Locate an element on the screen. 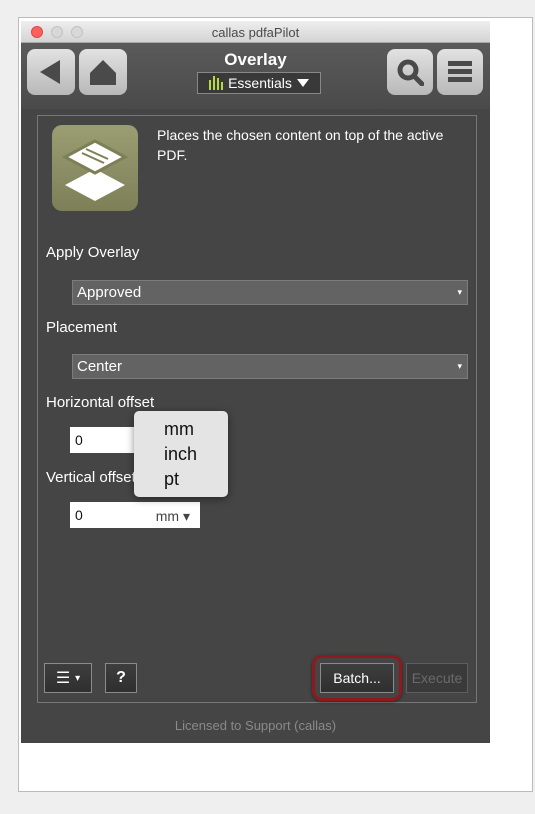  menu-icon is located at coordinates (460, 71).